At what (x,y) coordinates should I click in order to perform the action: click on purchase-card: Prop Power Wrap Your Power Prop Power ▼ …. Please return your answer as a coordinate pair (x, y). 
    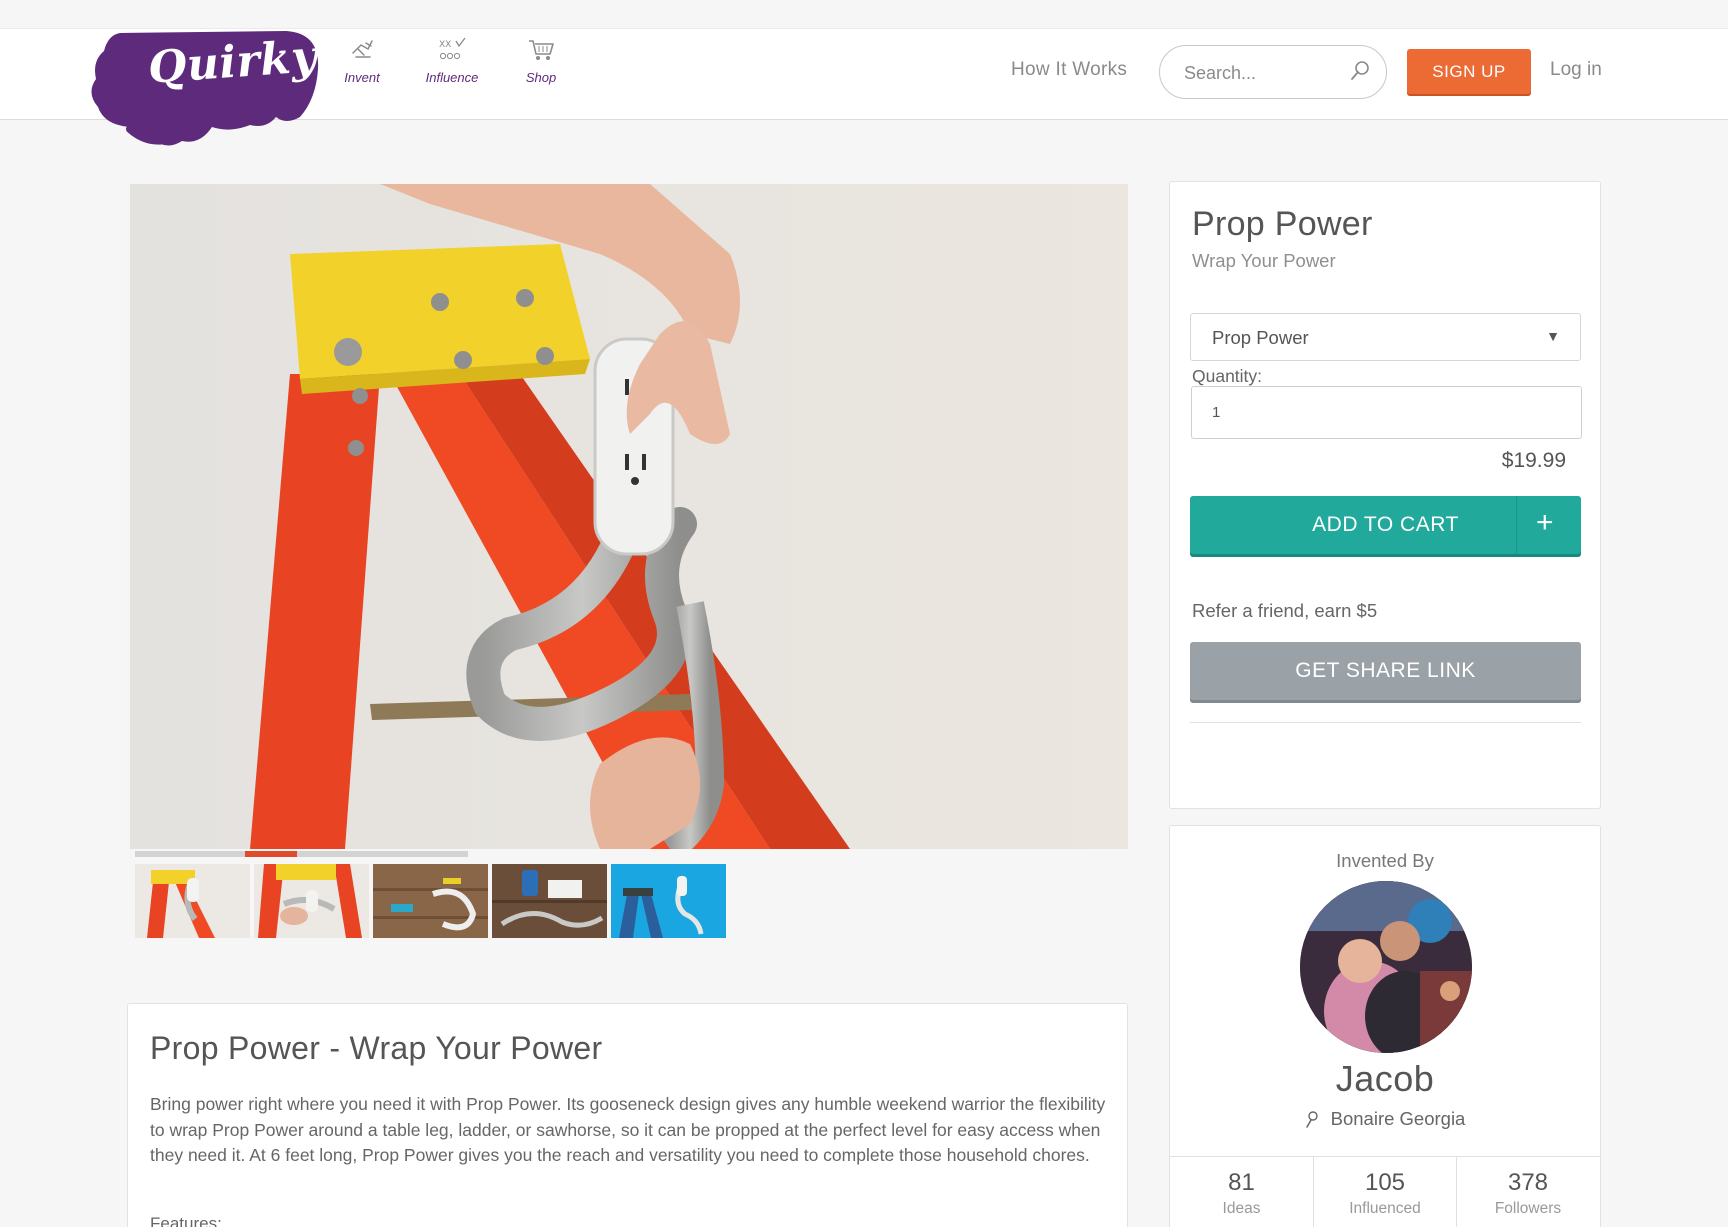
    Looking at the image, I should click on (1385, 495).